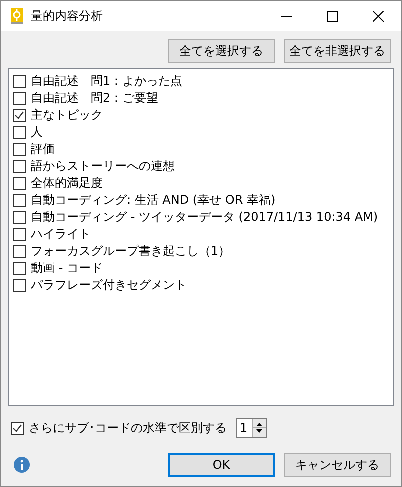 Image resolution: width=402 pixels, height=487 pixels. I want to click on code-label: パラフレーズ付きセグメント, so click(109, 285).